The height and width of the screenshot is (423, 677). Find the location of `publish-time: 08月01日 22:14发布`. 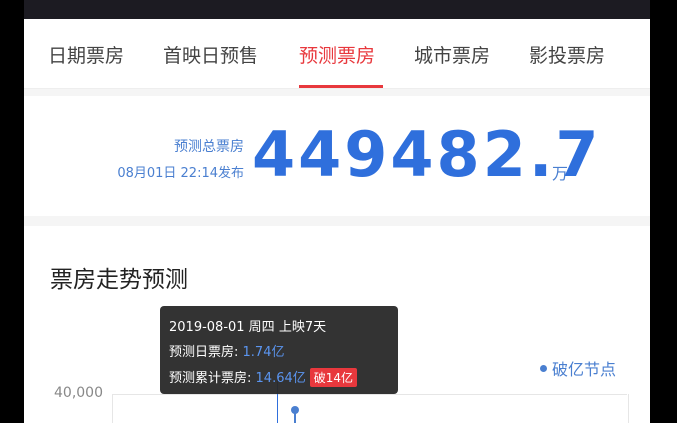

publish-time: 08月01日 22:14发布 is located at coordinates (180, 173).